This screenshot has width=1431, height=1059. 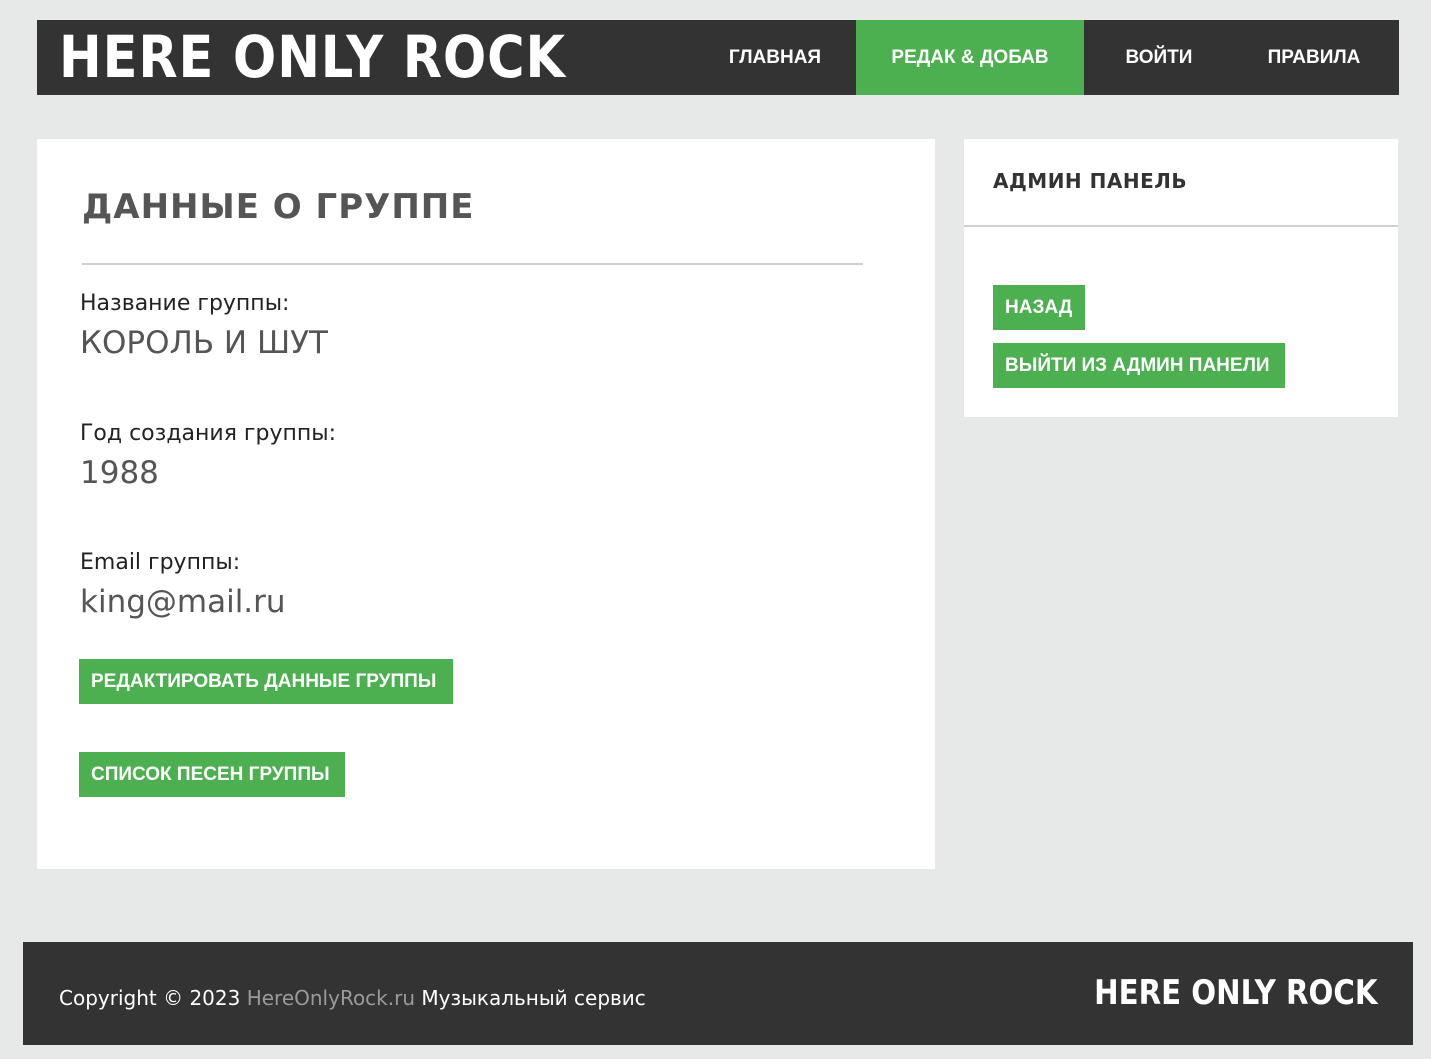 What do you see at coordinates (185, 303) in the screenshot?
I see `band-name-label: Название группы:` at bounding box center [185, 303].